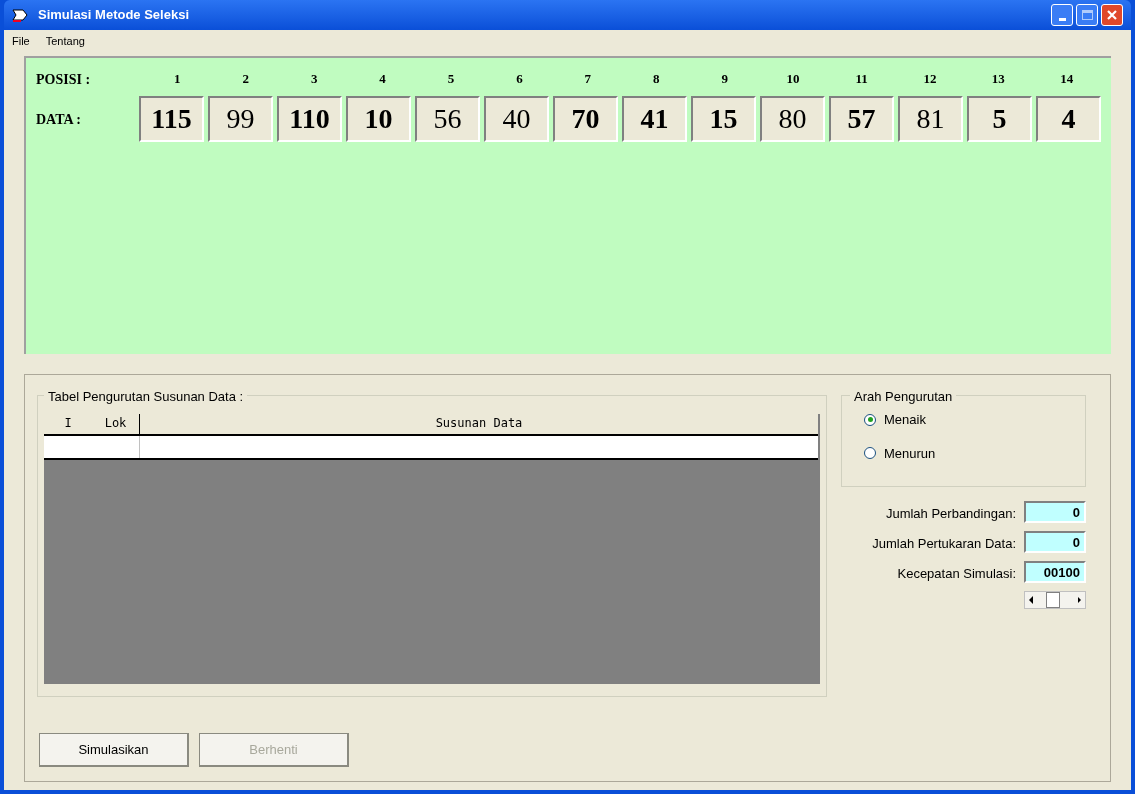 This screenshot has width=1135, height=794. I want to click on data-cell: 40, so click(516, 119).